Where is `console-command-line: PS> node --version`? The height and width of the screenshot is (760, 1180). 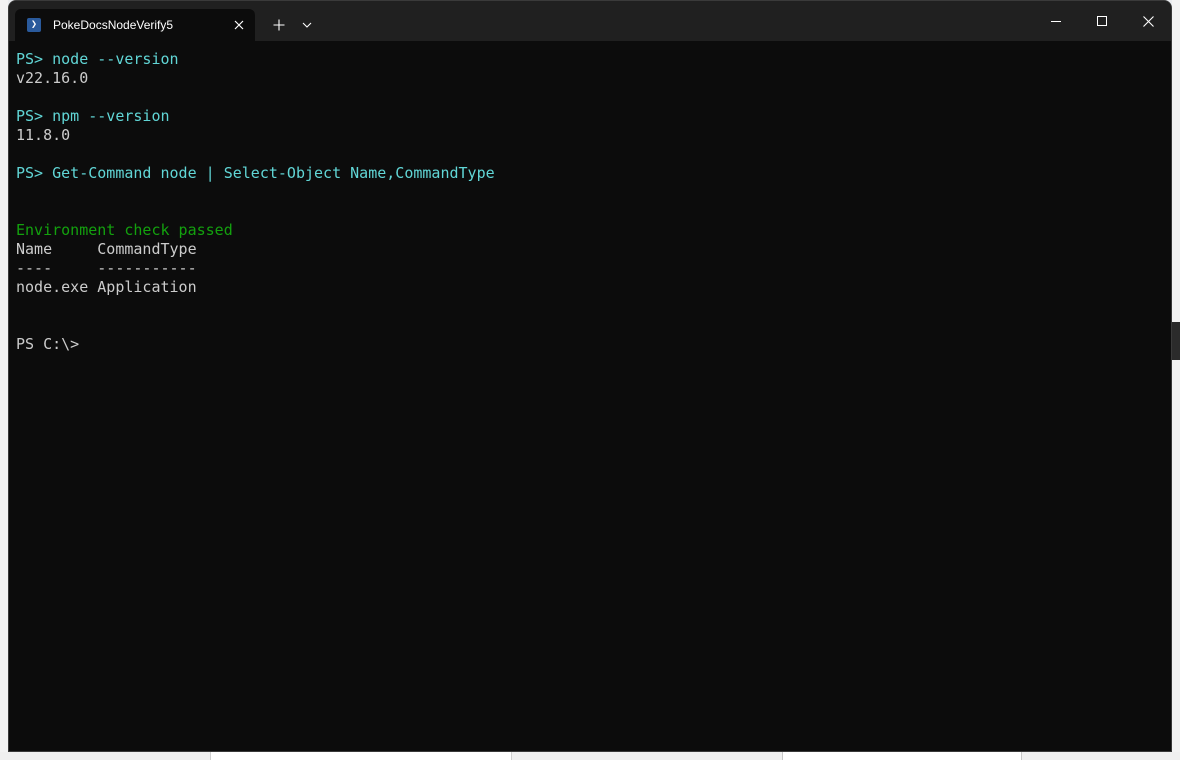 console-command-line: PS> node --version is located at coordinates (97, 59).